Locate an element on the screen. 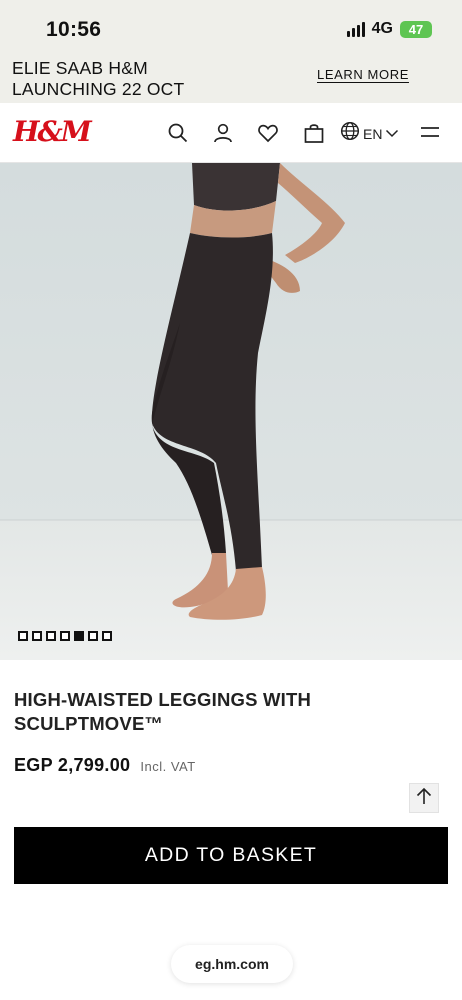  scroll-to-top-button is located at coordinates (424, 798).